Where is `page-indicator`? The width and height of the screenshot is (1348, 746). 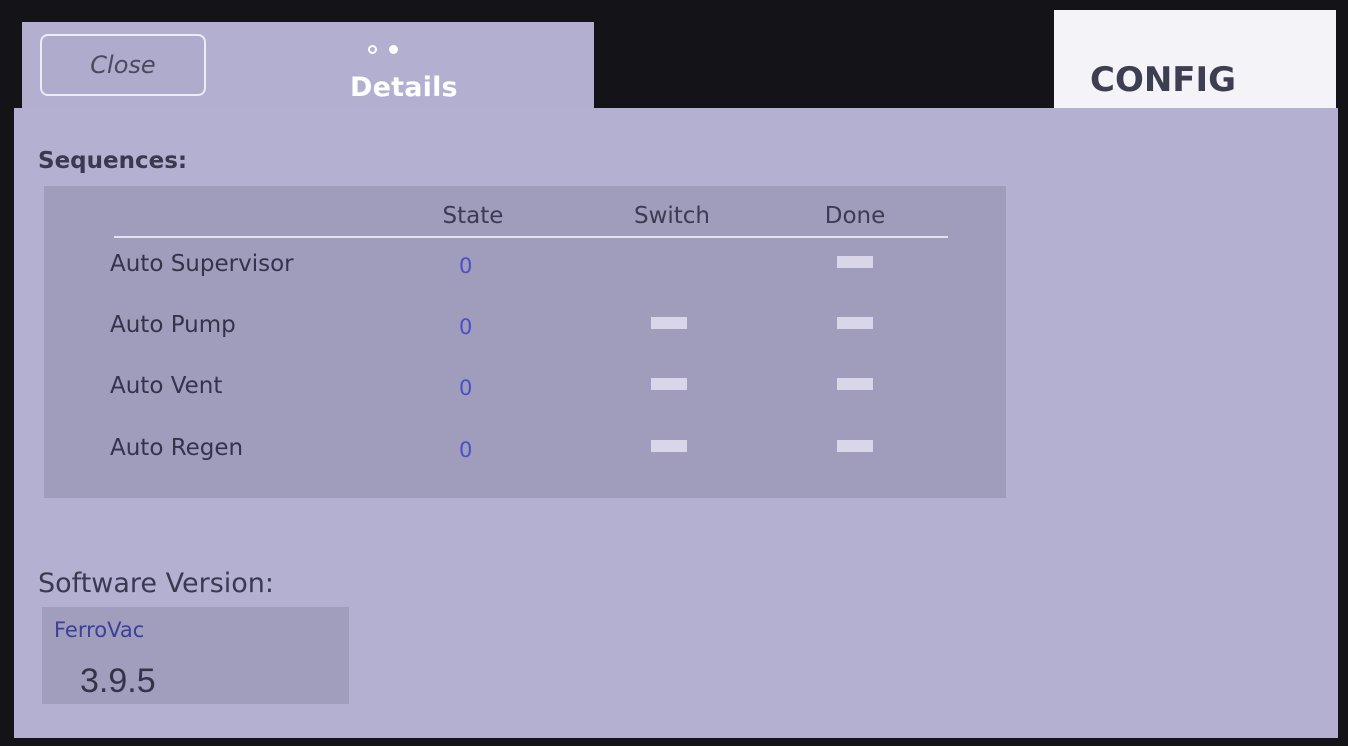 page-indicator is located at coordinates (383, 49).